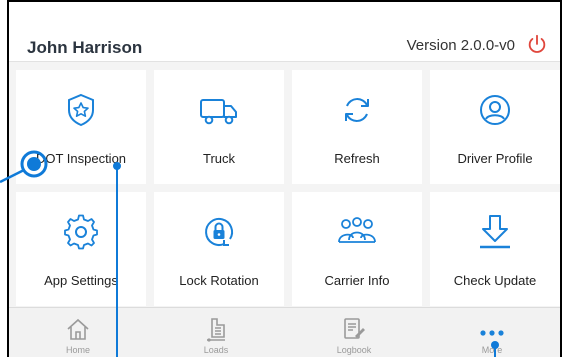 The image size is (562, 357). I want to click on shield-star-icon, so click(81, 110).